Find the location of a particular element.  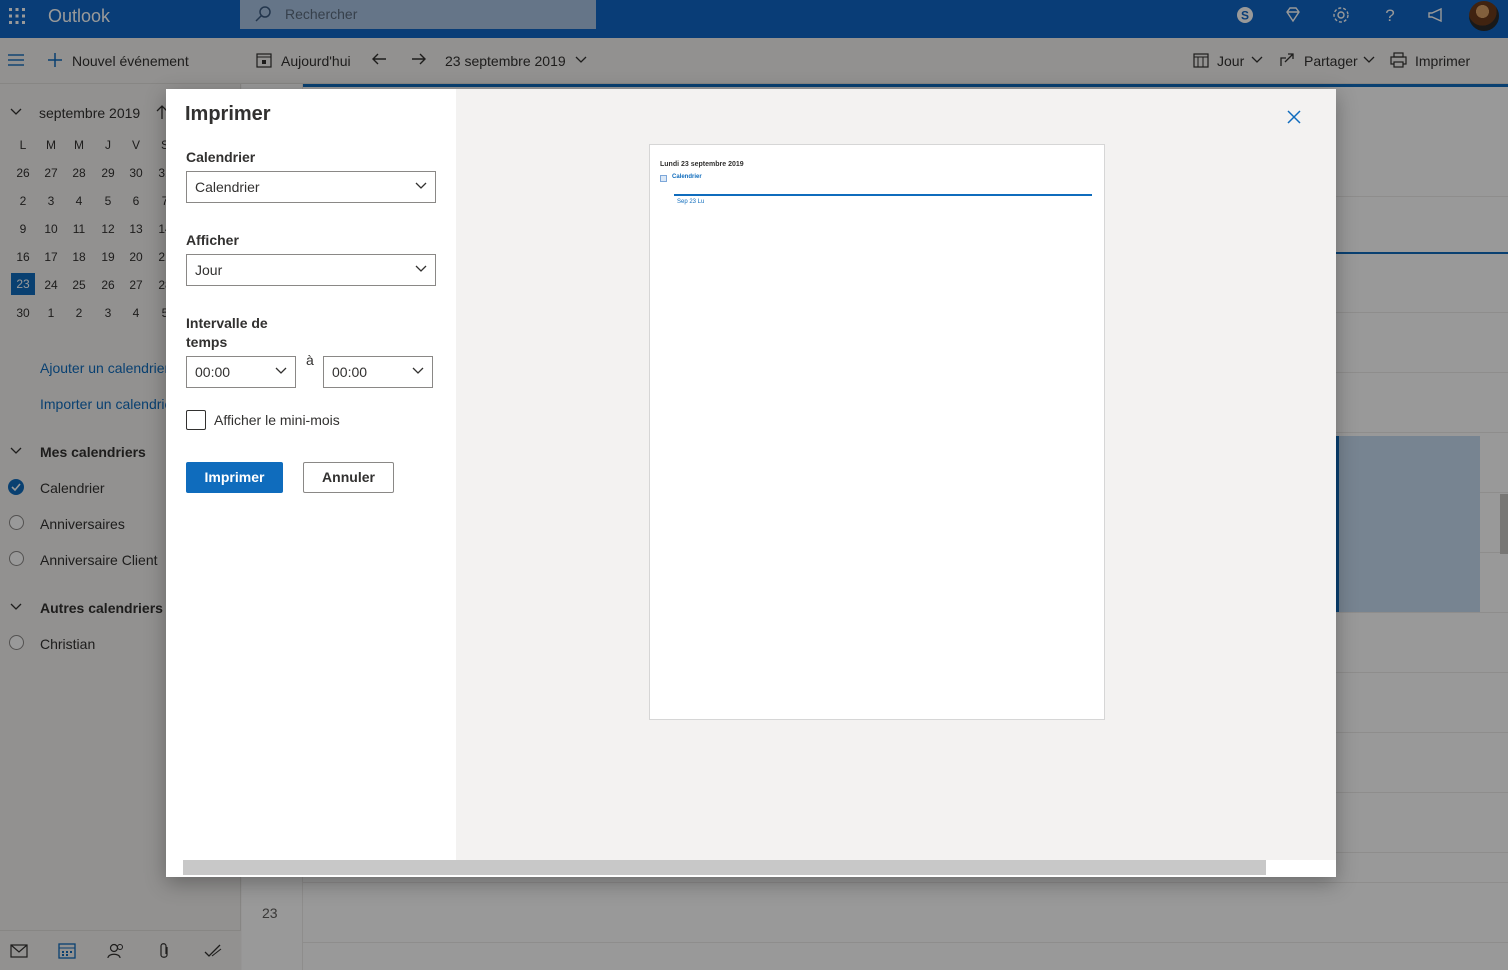

time-from-dropdown: 00:00 is located at coordinates (241, 372).